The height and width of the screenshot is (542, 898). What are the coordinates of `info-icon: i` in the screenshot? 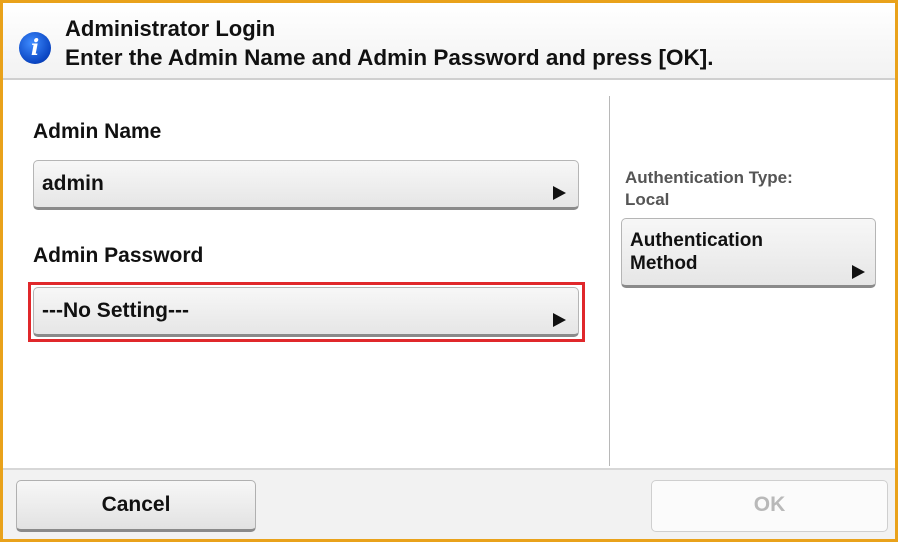 It's located at (35, 48).